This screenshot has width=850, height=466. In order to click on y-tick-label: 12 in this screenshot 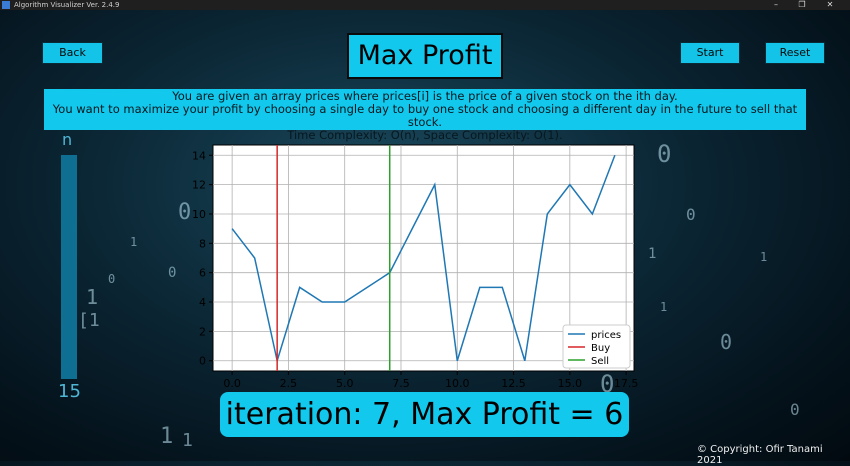, I will do `click(199, 185)`.